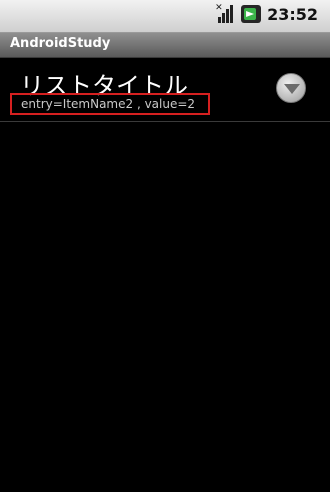 The image size is (330, 492). I want to click on signal-icon: ✕, so click(225, 14).